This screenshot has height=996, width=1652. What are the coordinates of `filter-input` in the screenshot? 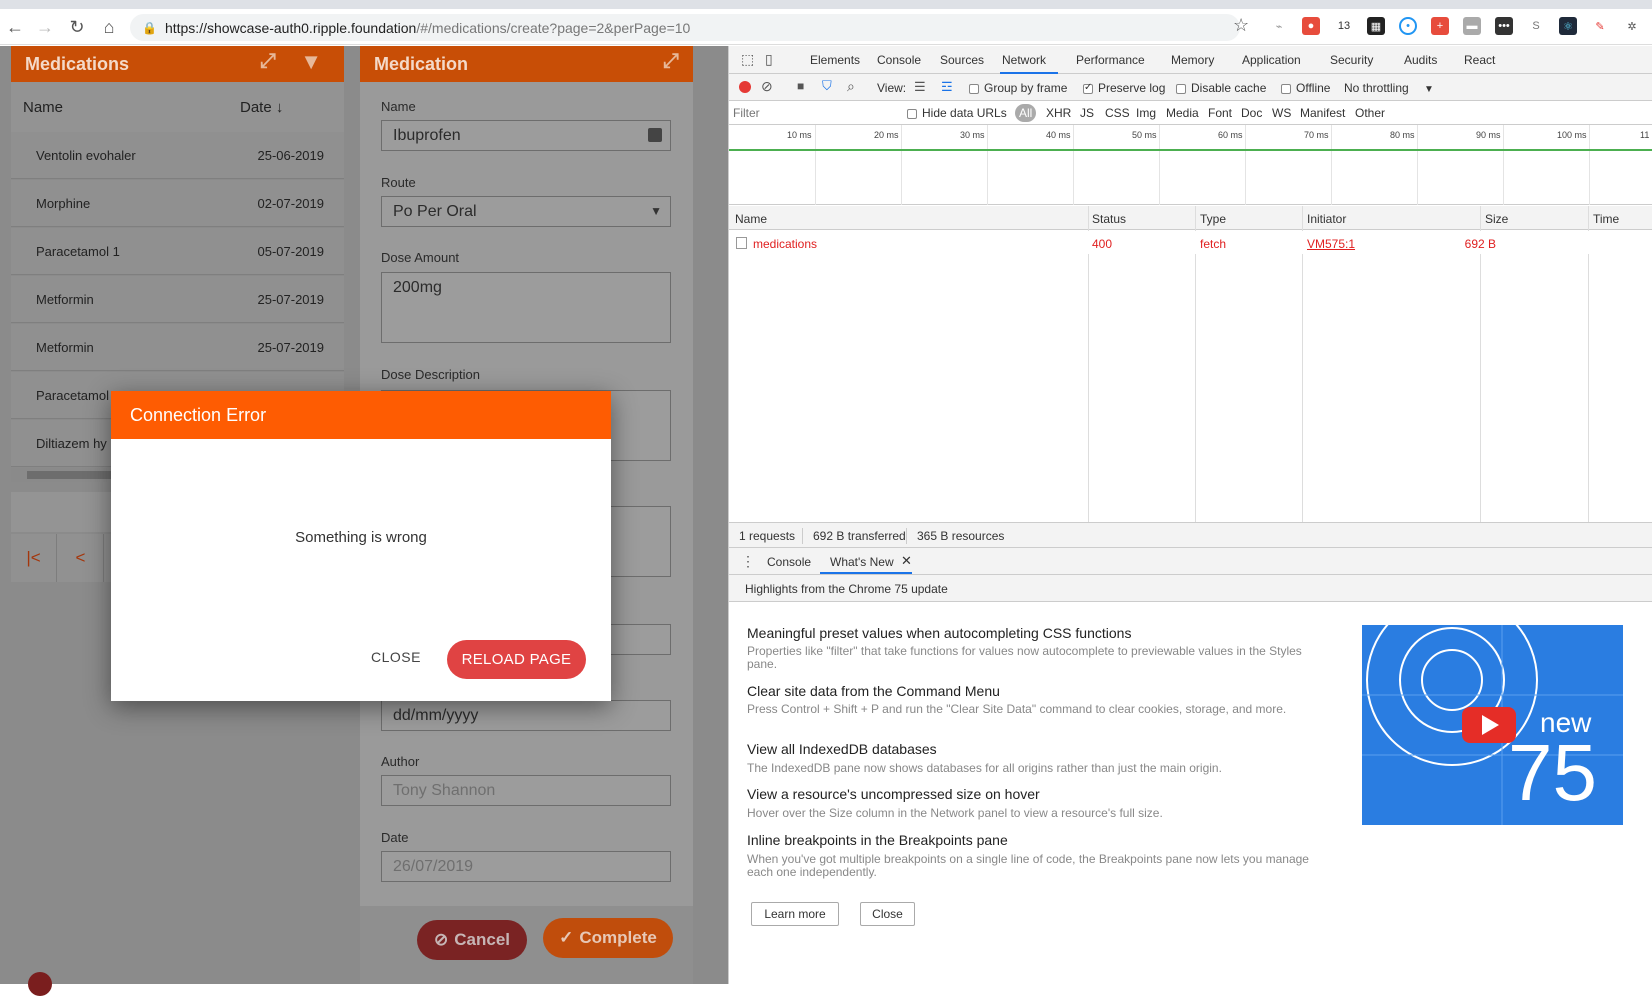 It's located at (811, 113).